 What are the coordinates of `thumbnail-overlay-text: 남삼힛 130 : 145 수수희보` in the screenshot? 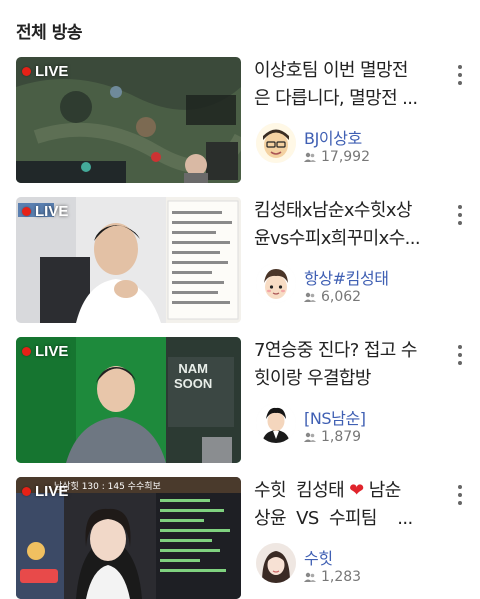 It's located at (107, 487).